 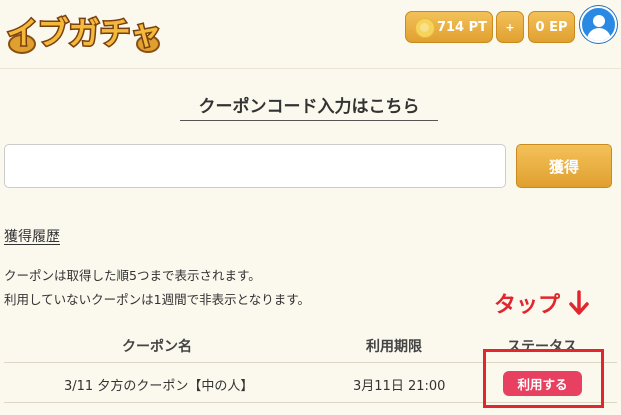 I want to click on annotation-highlight-box, so click(x=543, y=378).